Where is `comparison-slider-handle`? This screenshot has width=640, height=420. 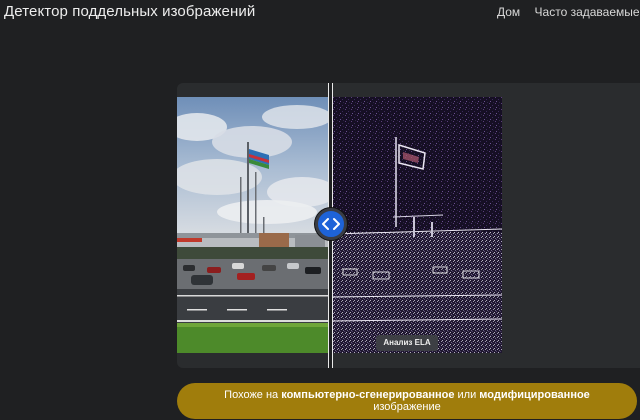 comparison-slider-handle is located at coordinates (331, 224).